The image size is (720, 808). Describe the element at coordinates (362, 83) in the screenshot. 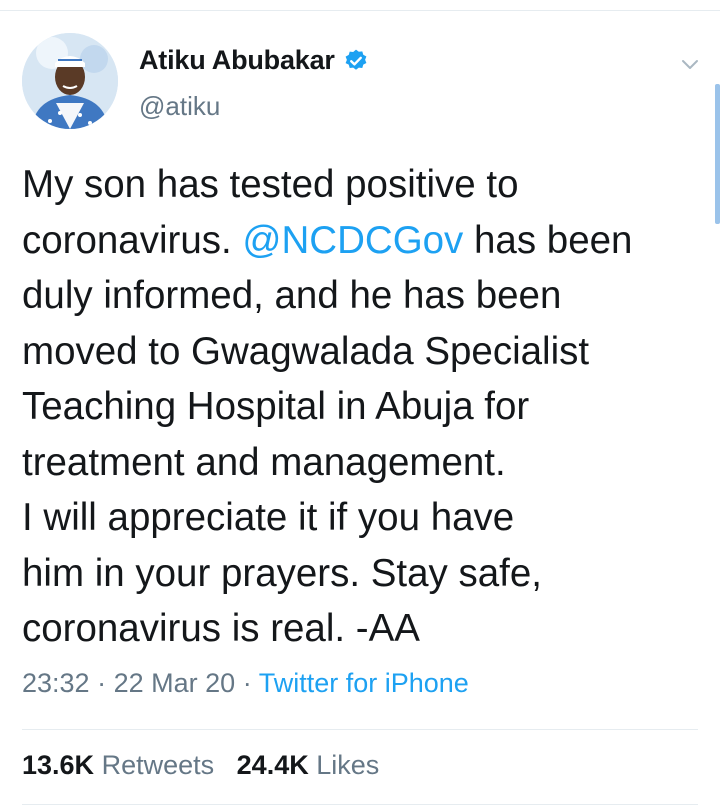

I see `tweet-header: Atiku Abubakar @atiku` at that location.